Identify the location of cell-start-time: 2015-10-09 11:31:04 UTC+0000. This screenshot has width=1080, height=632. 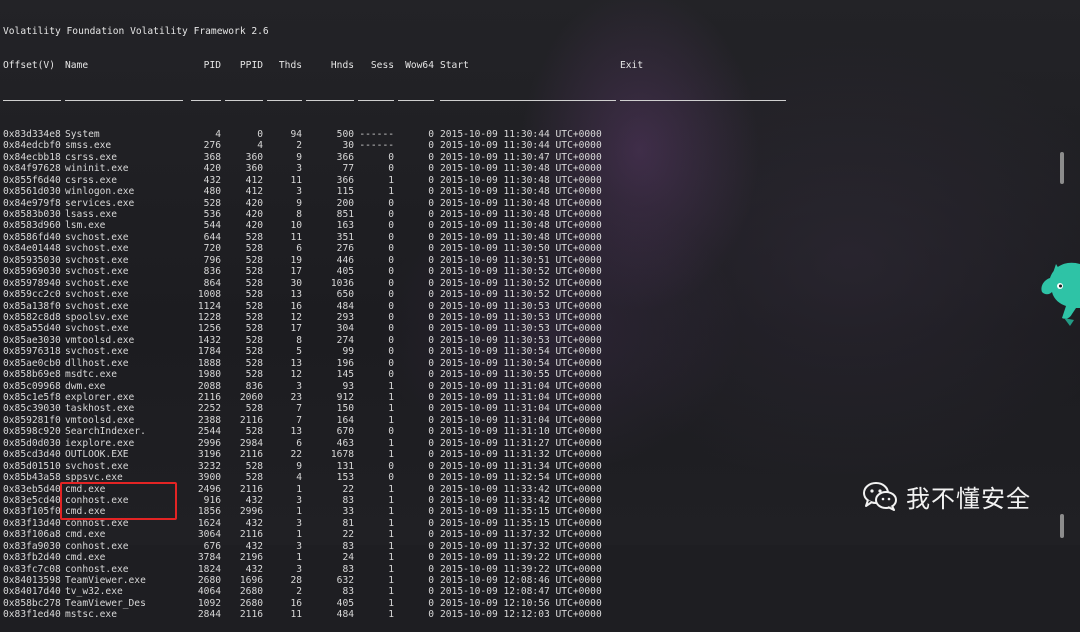
(521, 386).